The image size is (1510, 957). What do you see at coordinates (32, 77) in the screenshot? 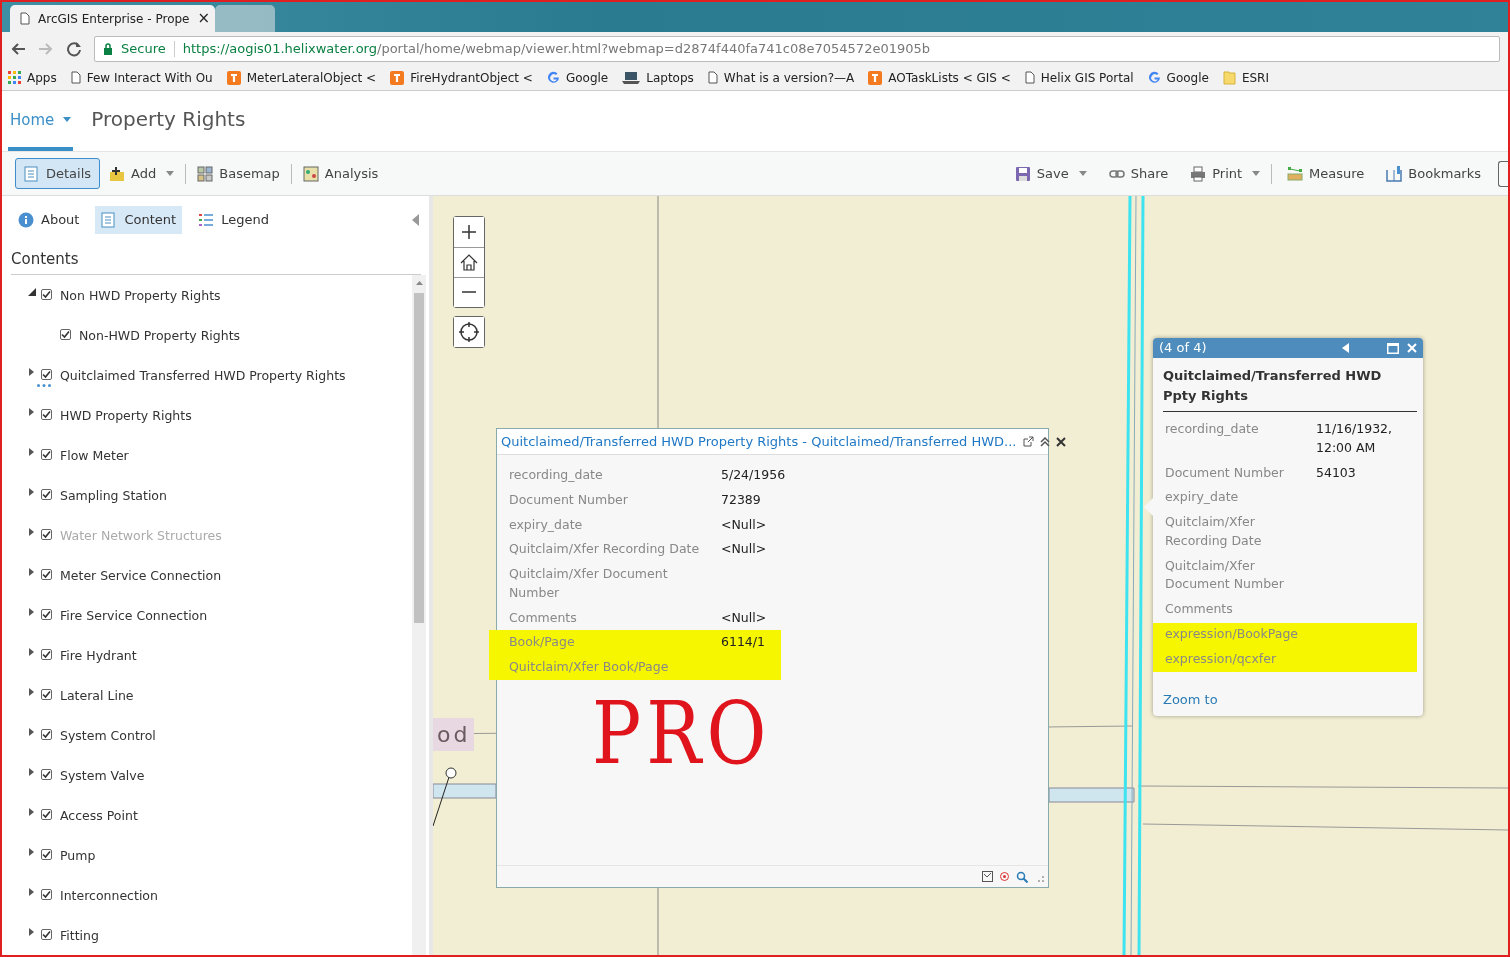
I see `bookmark-link: Apps` at bounding box center [32, 77].